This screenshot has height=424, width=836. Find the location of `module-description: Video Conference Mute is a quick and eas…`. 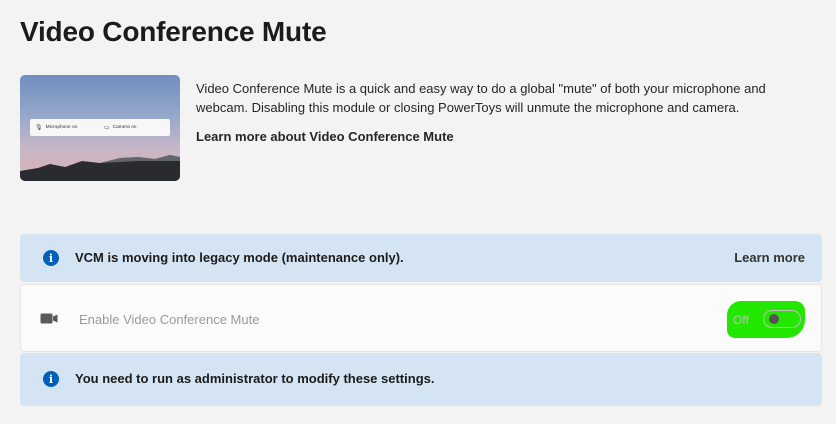

module-description: Video Conference Mute is a quick and eas… is located at coordinates (481, 98).